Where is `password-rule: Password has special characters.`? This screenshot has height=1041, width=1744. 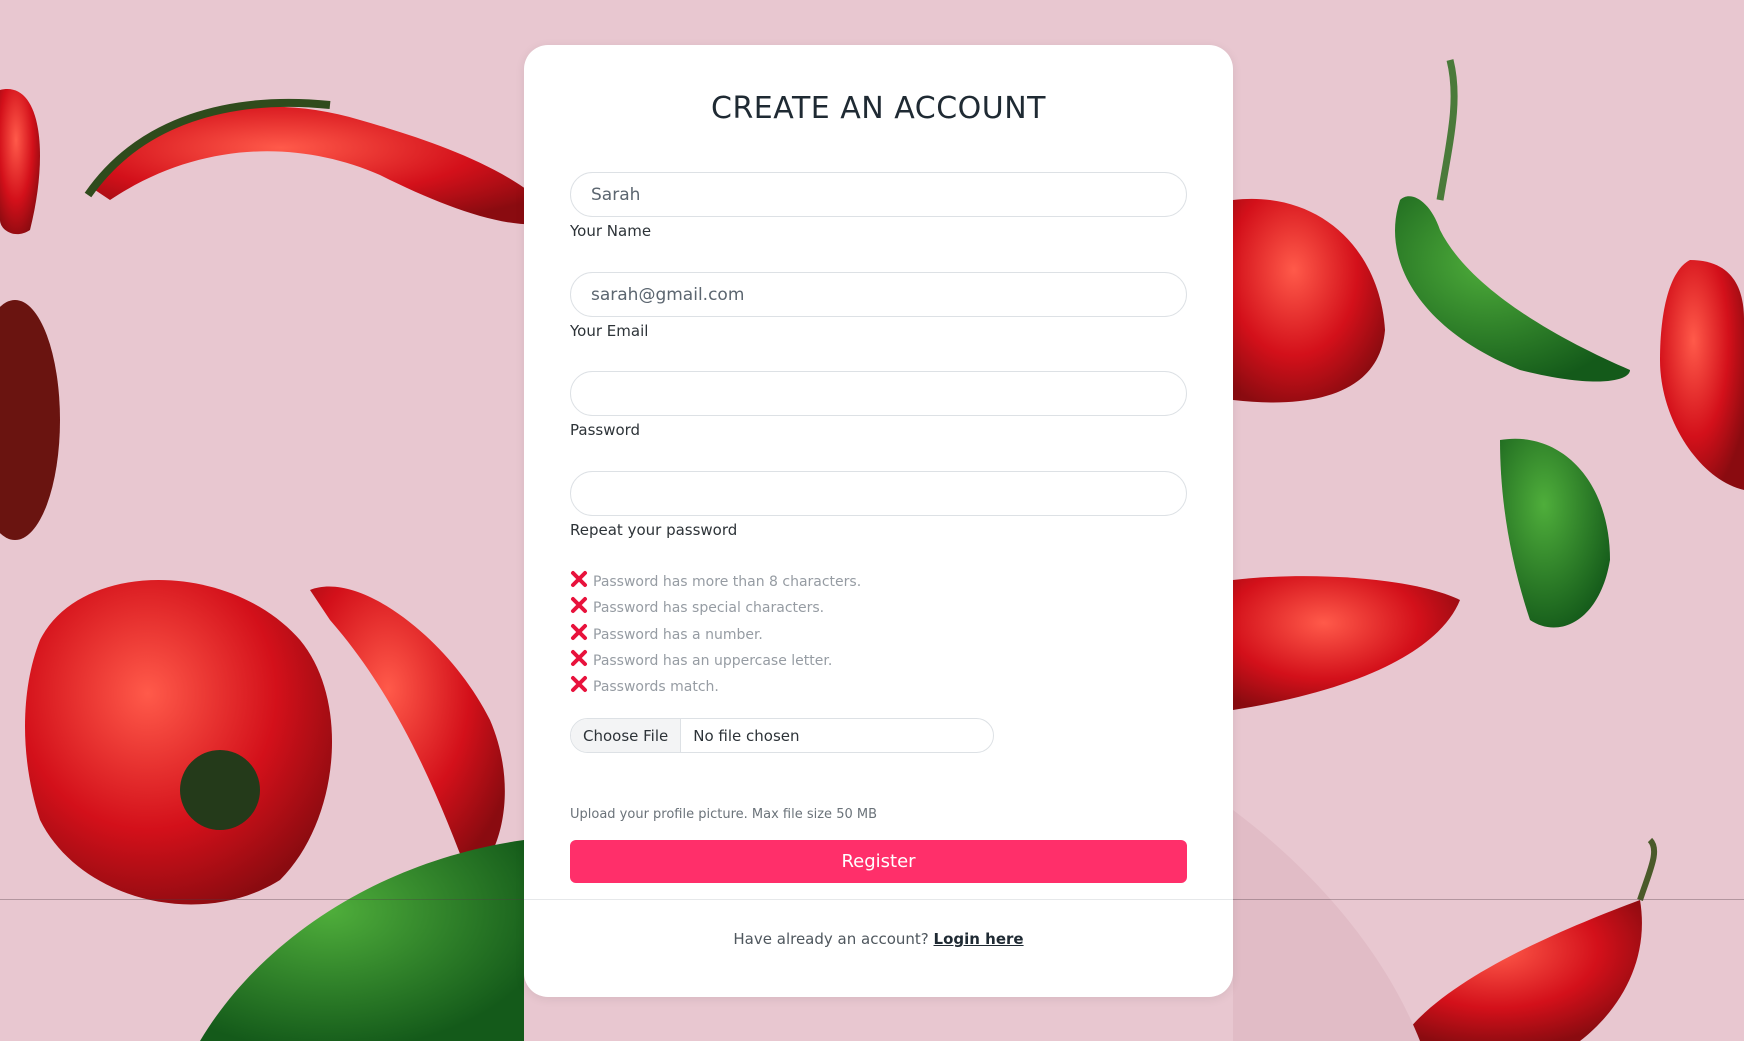 password-rule: Password has special characters. is located at coordinates (715, 608).